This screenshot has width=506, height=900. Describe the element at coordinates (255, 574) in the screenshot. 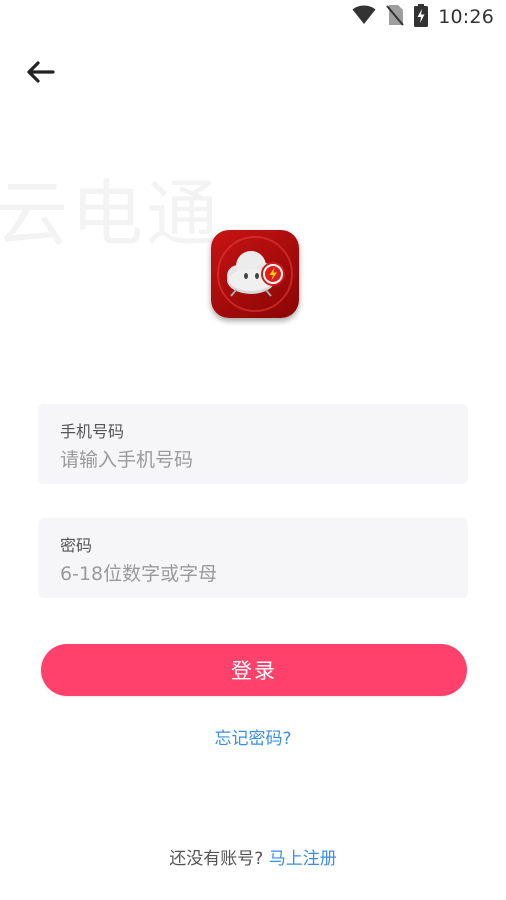

I see `password-input` at that location.